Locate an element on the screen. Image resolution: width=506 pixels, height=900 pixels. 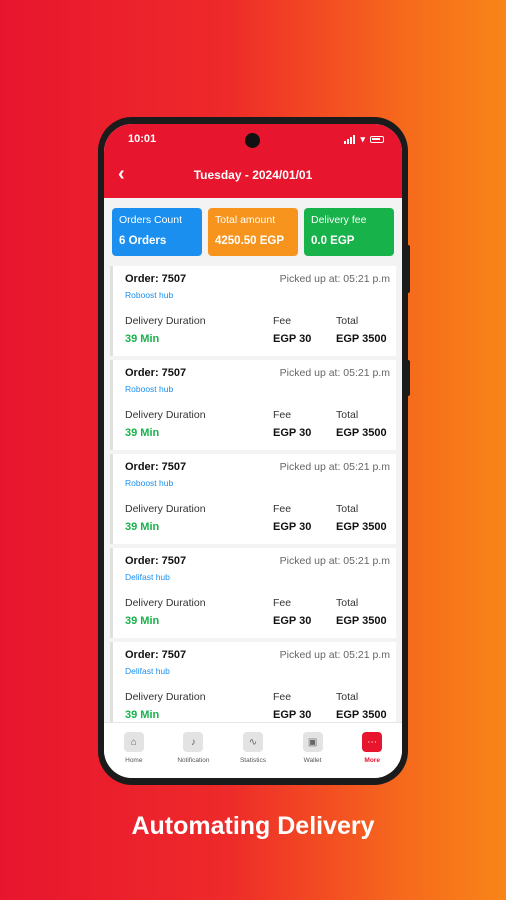
tab-statistics: ∿ Statistics is located at coordinates (253, 750).